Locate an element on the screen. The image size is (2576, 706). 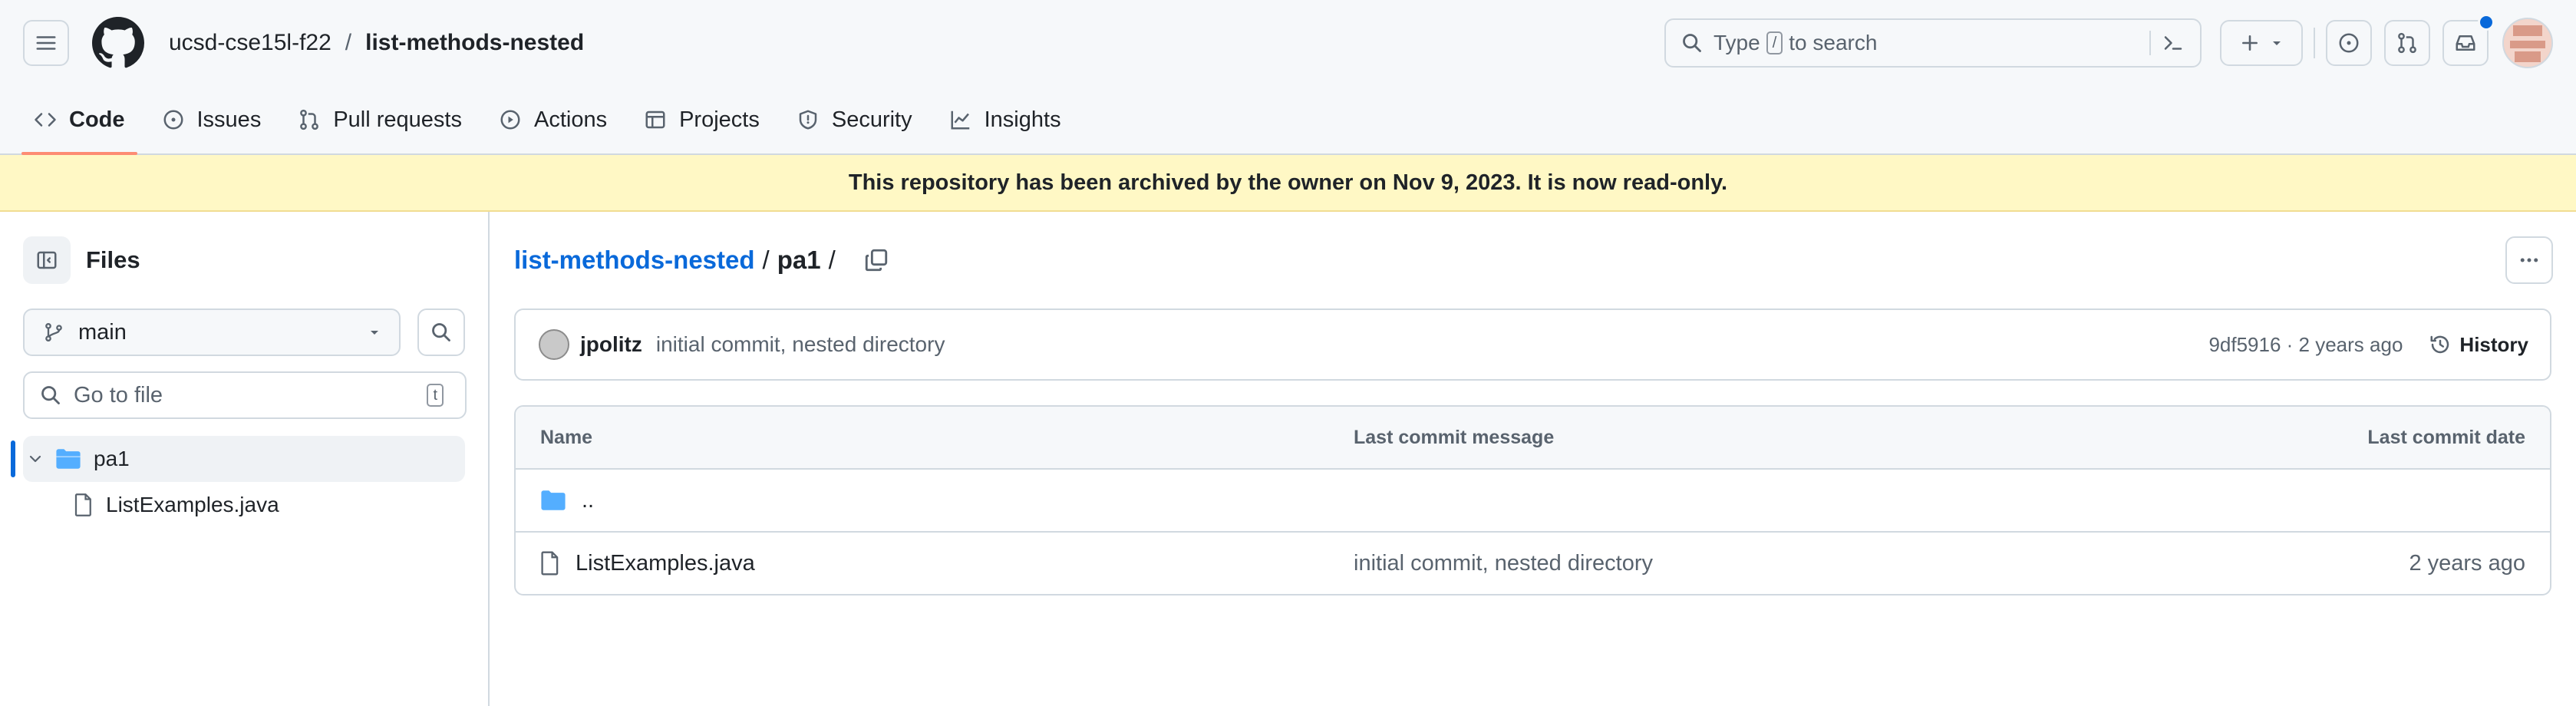
tree-item-pa1: pa1 is located at coordinates (238, 459).